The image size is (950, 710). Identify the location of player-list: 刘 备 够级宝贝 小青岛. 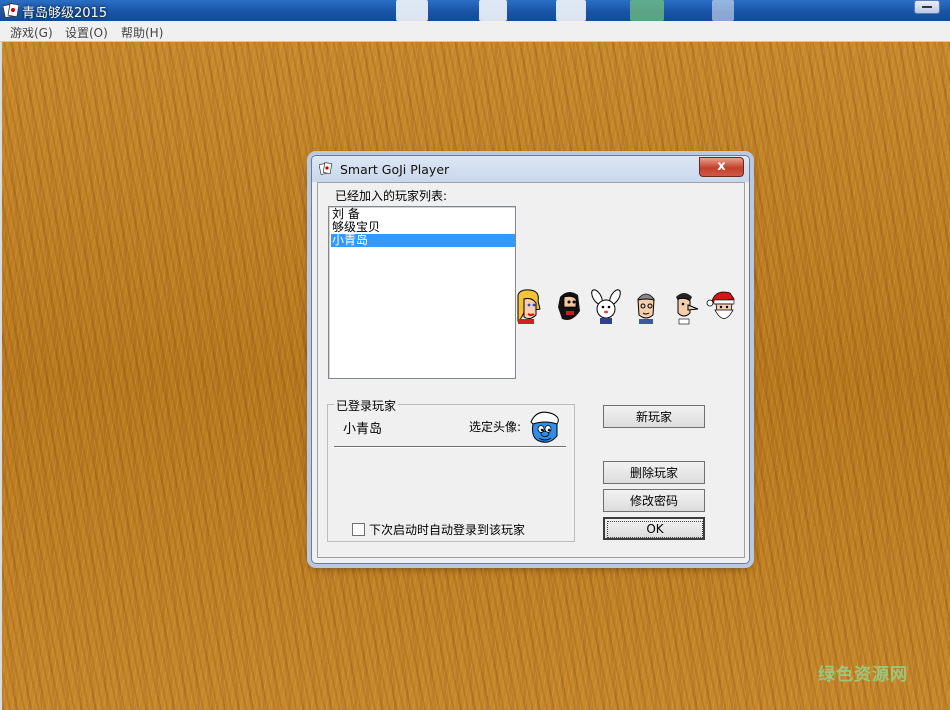
(422, 292).